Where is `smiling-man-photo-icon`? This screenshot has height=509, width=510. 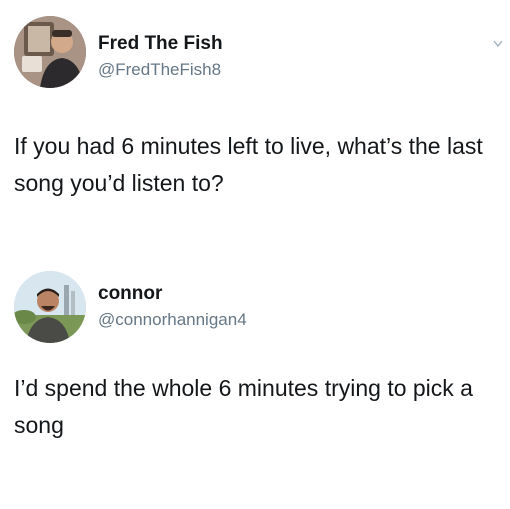
smiling-man-photo-icon is located at coordinates (50, 307).